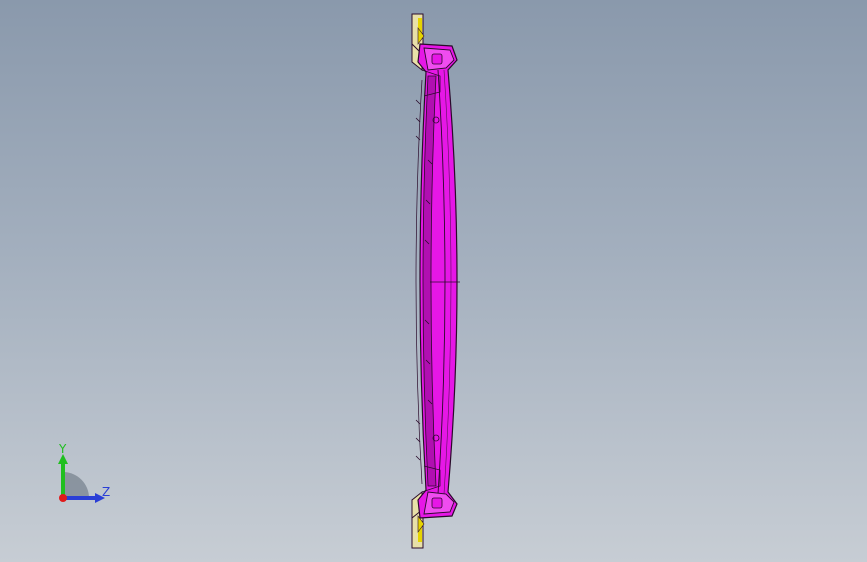 This screenshot has width=867, height=562. What do you see at coordinates (63, 449) in the screenshot?
I see `y-axis-label: Y` at bounding box center [63, 449].